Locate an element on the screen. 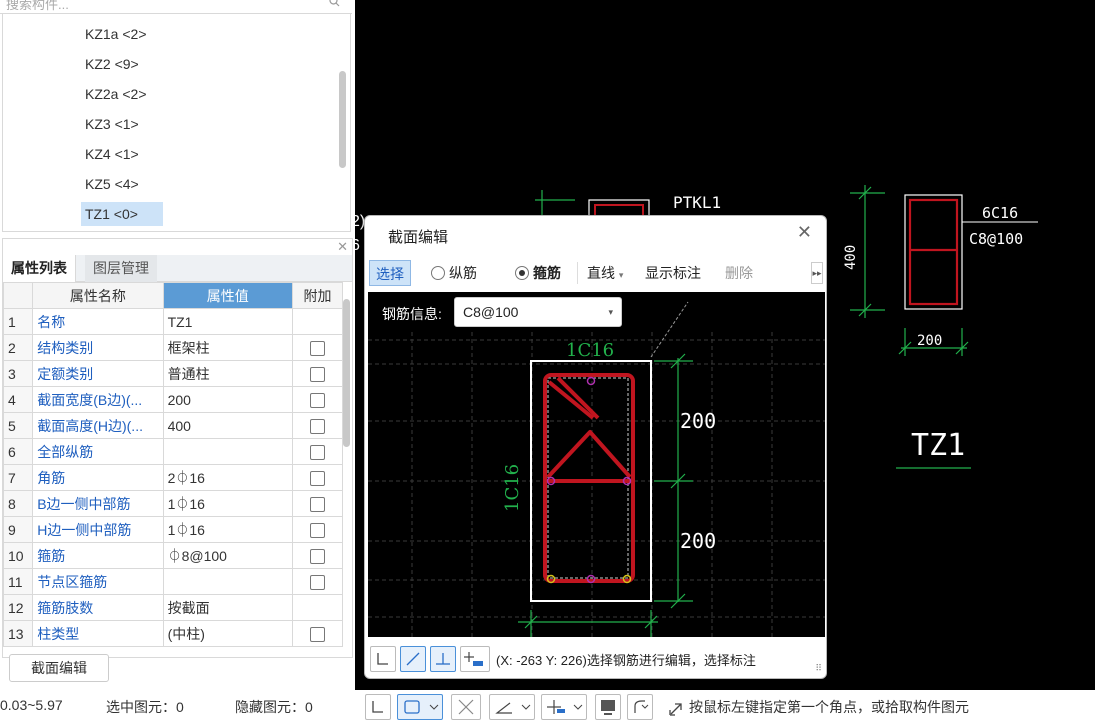 The height and width of the screenshot is (725, 1095). table-row: 13 柱类型 (中柱) is located at coordinates (173, 633).